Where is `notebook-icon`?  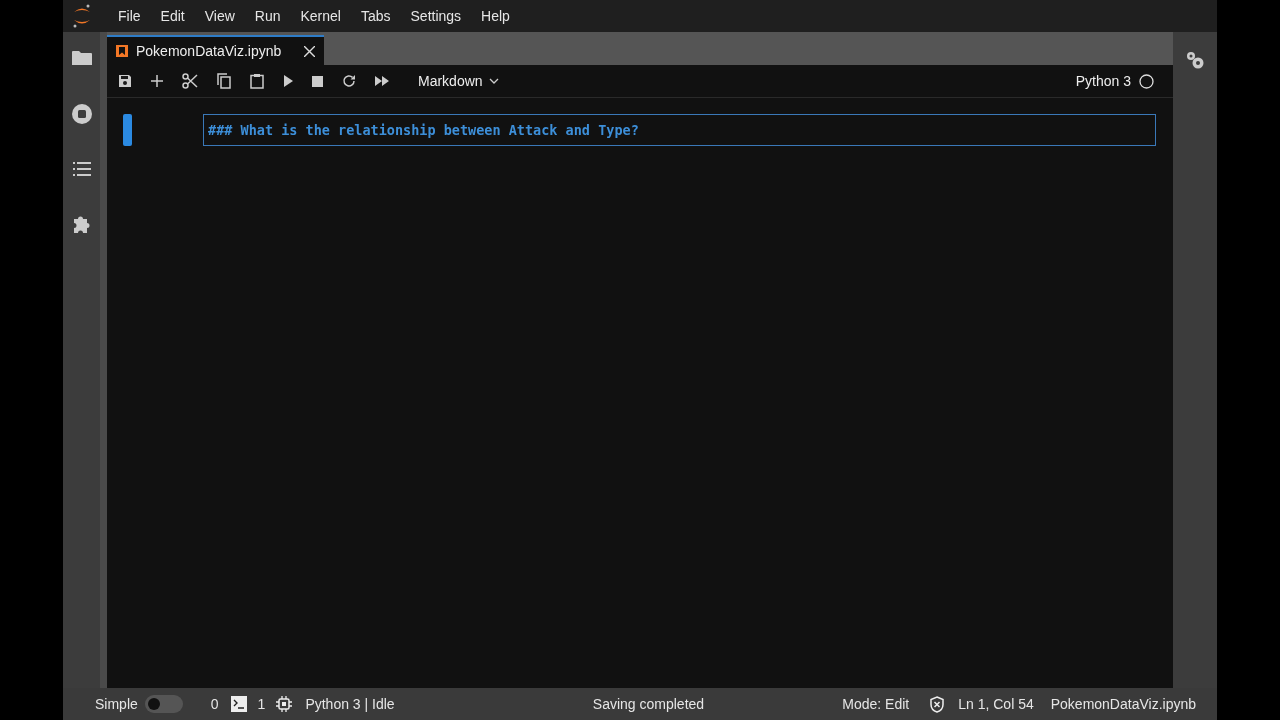 notebook-icon is located at coordinates (122, 51).